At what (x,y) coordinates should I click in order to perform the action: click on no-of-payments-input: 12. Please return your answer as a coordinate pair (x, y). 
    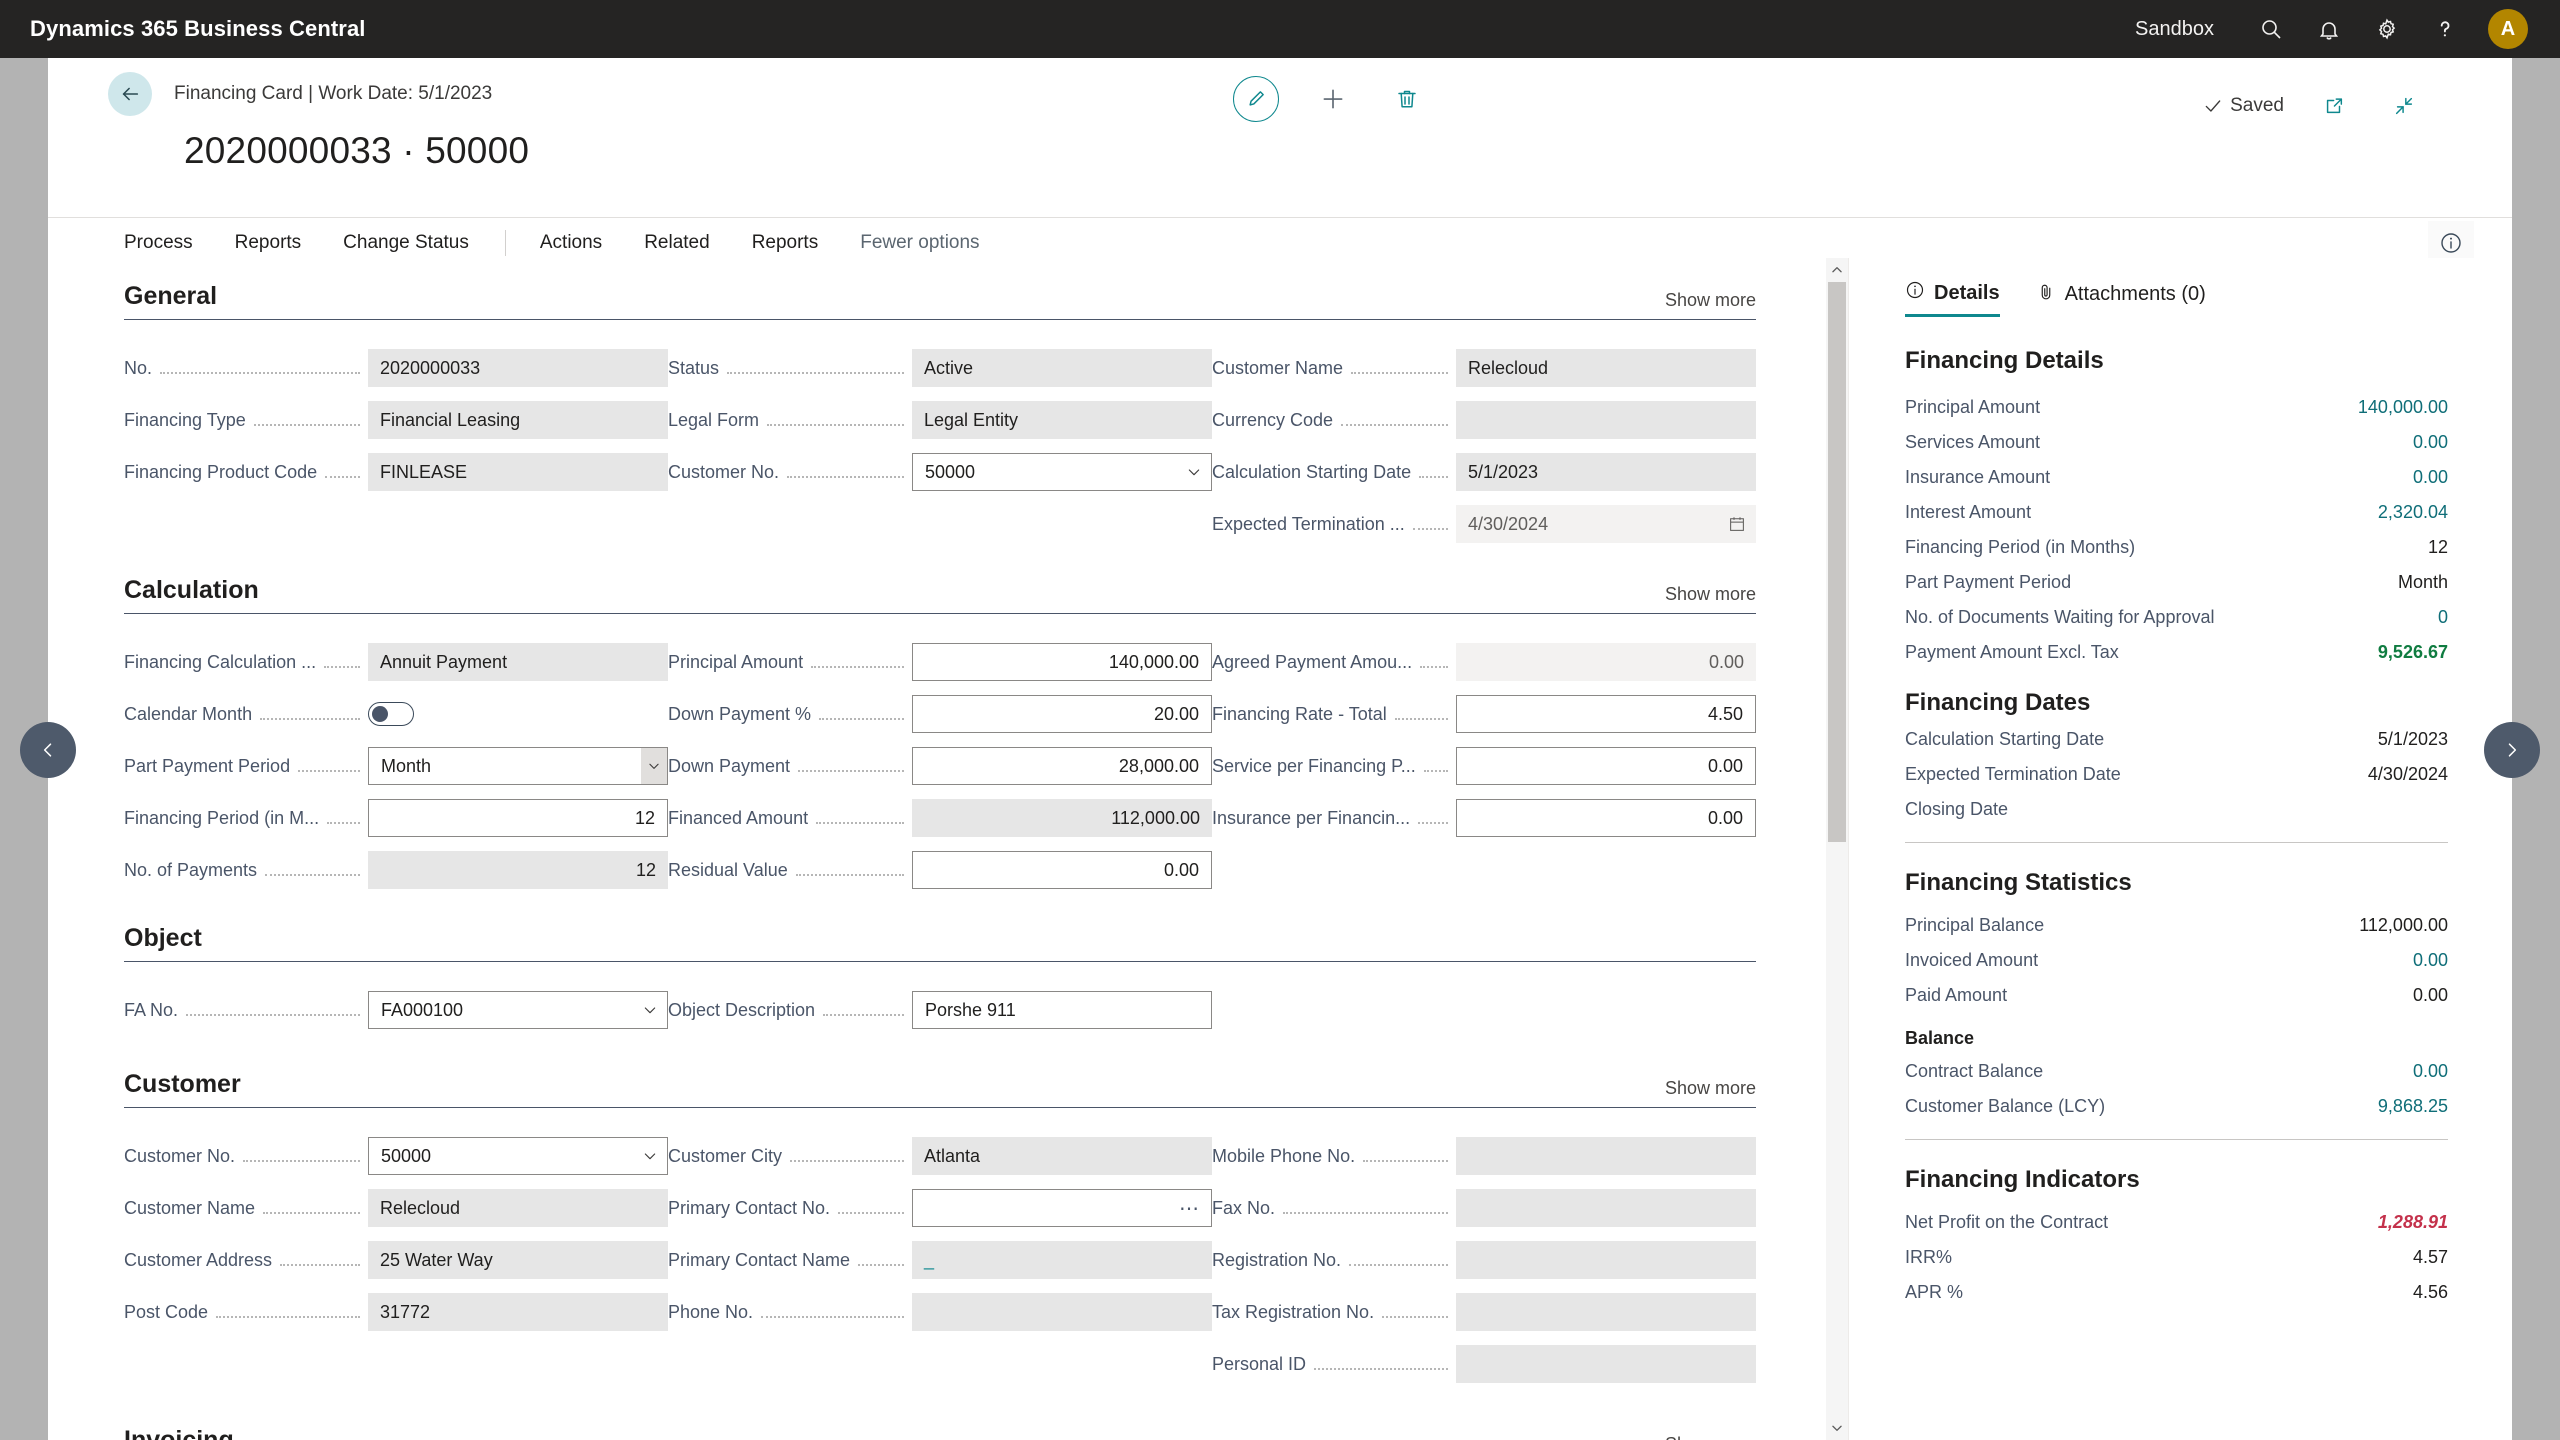
    Looking at the image, I should click on (518, 870).